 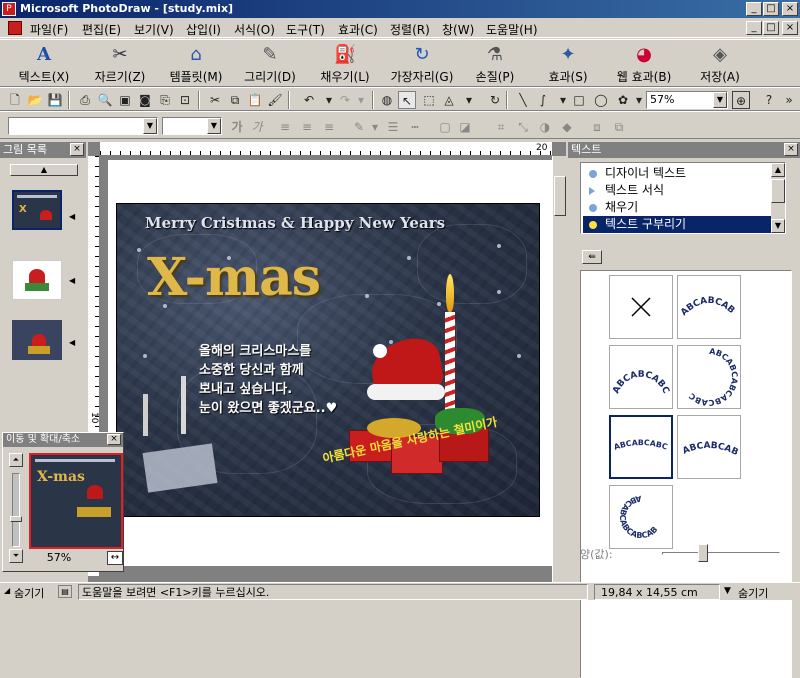 I want to click on line-style-icon: ☰, so click(x=393, y=127).